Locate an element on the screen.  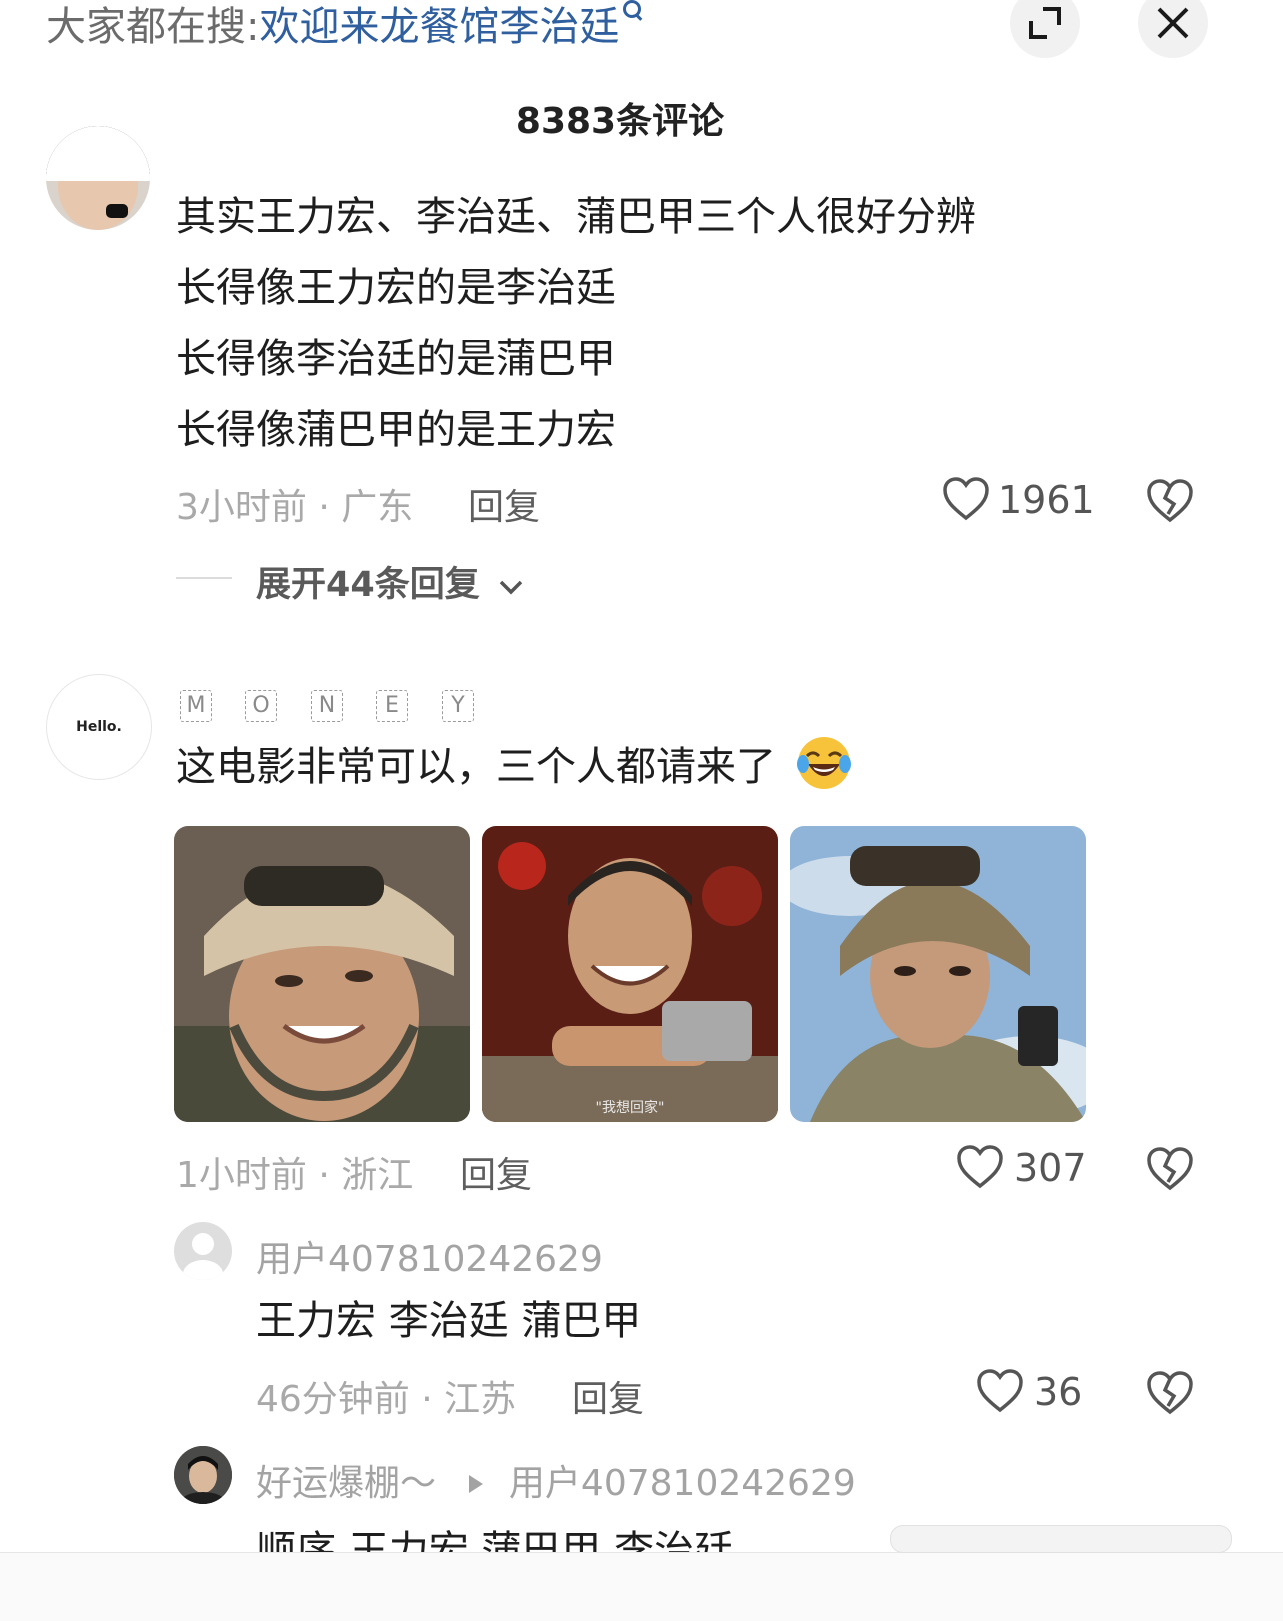
reply-username-row: 好运爆棚～ 用户407810242629 is located at coordinates (556, 1480).